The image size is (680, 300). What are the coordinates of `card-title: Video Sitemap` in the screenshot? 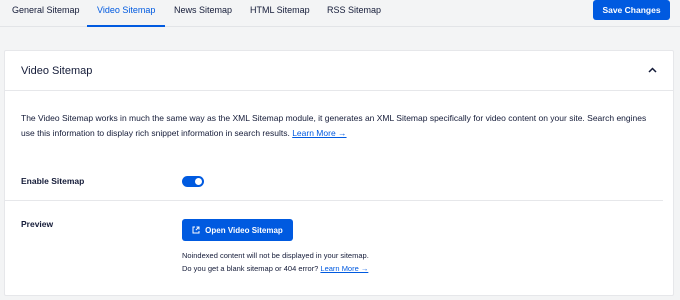 It's located at (57, 71).